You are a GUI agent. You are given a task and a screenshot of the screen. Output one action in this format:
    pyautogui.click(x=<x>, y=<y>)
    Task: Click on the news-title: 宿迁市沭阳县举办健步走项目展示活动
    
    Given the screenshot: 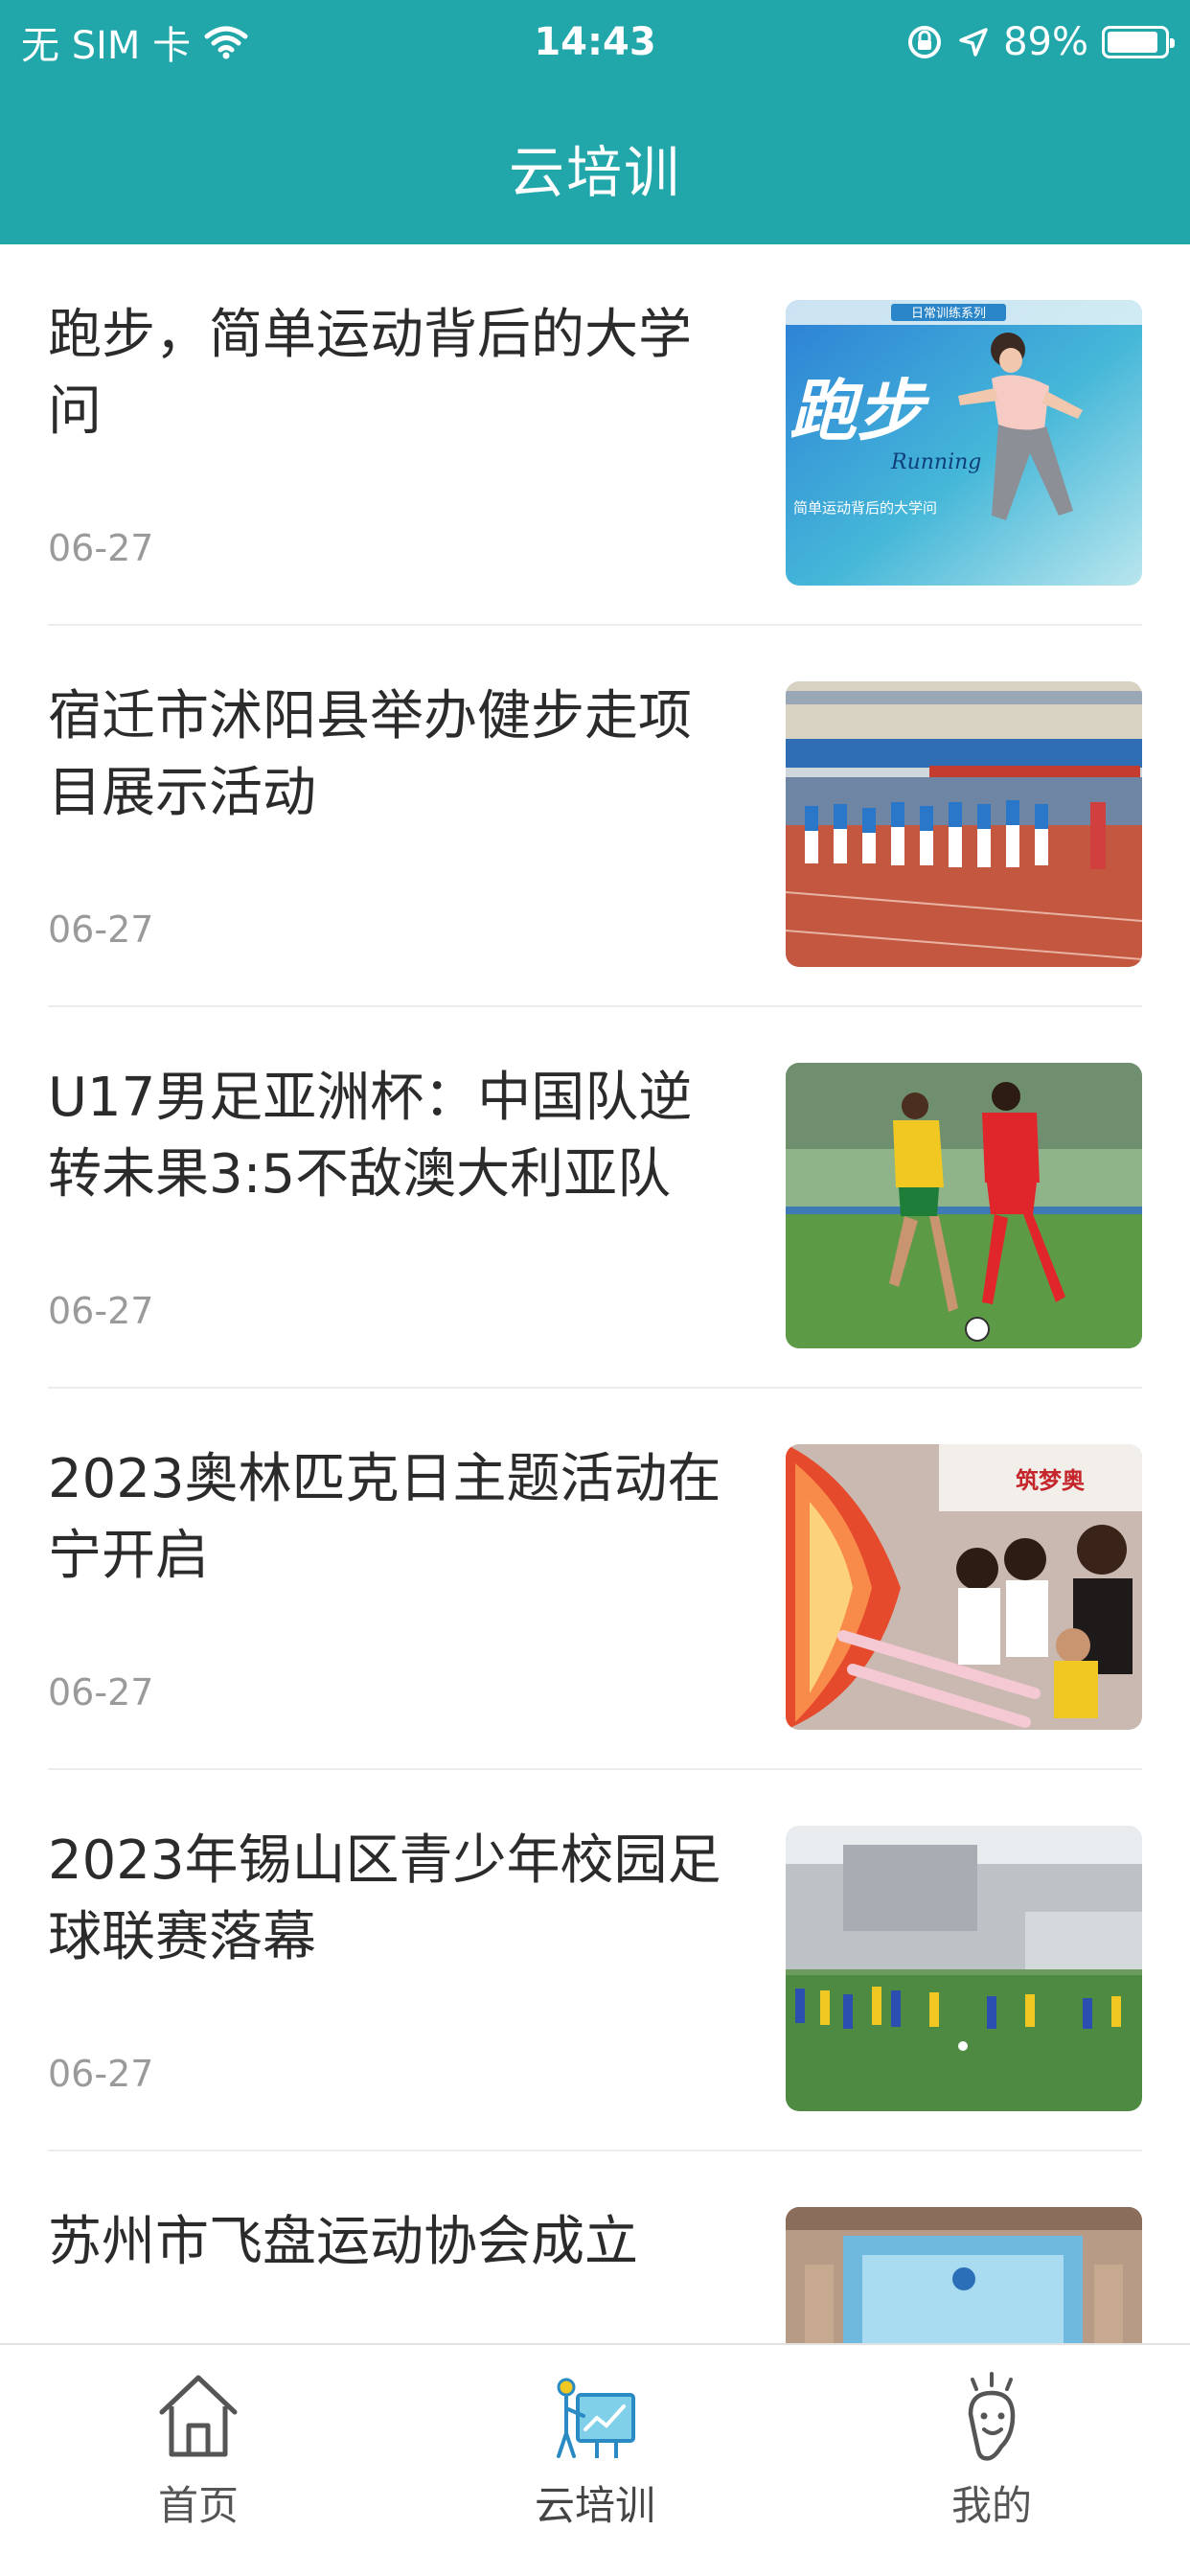 What is the action you would take?
    pyautogui.click(x=370, y=754)
    